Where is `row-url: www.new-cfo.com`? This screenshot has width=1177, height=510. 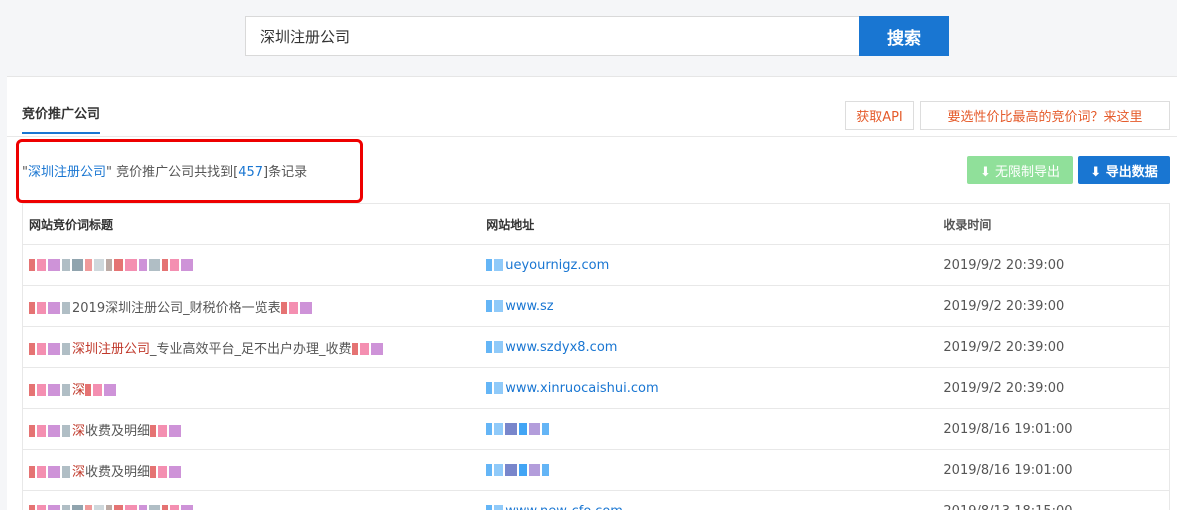 row-url: www.new-cfo.com is located at coordinates (708, 507).